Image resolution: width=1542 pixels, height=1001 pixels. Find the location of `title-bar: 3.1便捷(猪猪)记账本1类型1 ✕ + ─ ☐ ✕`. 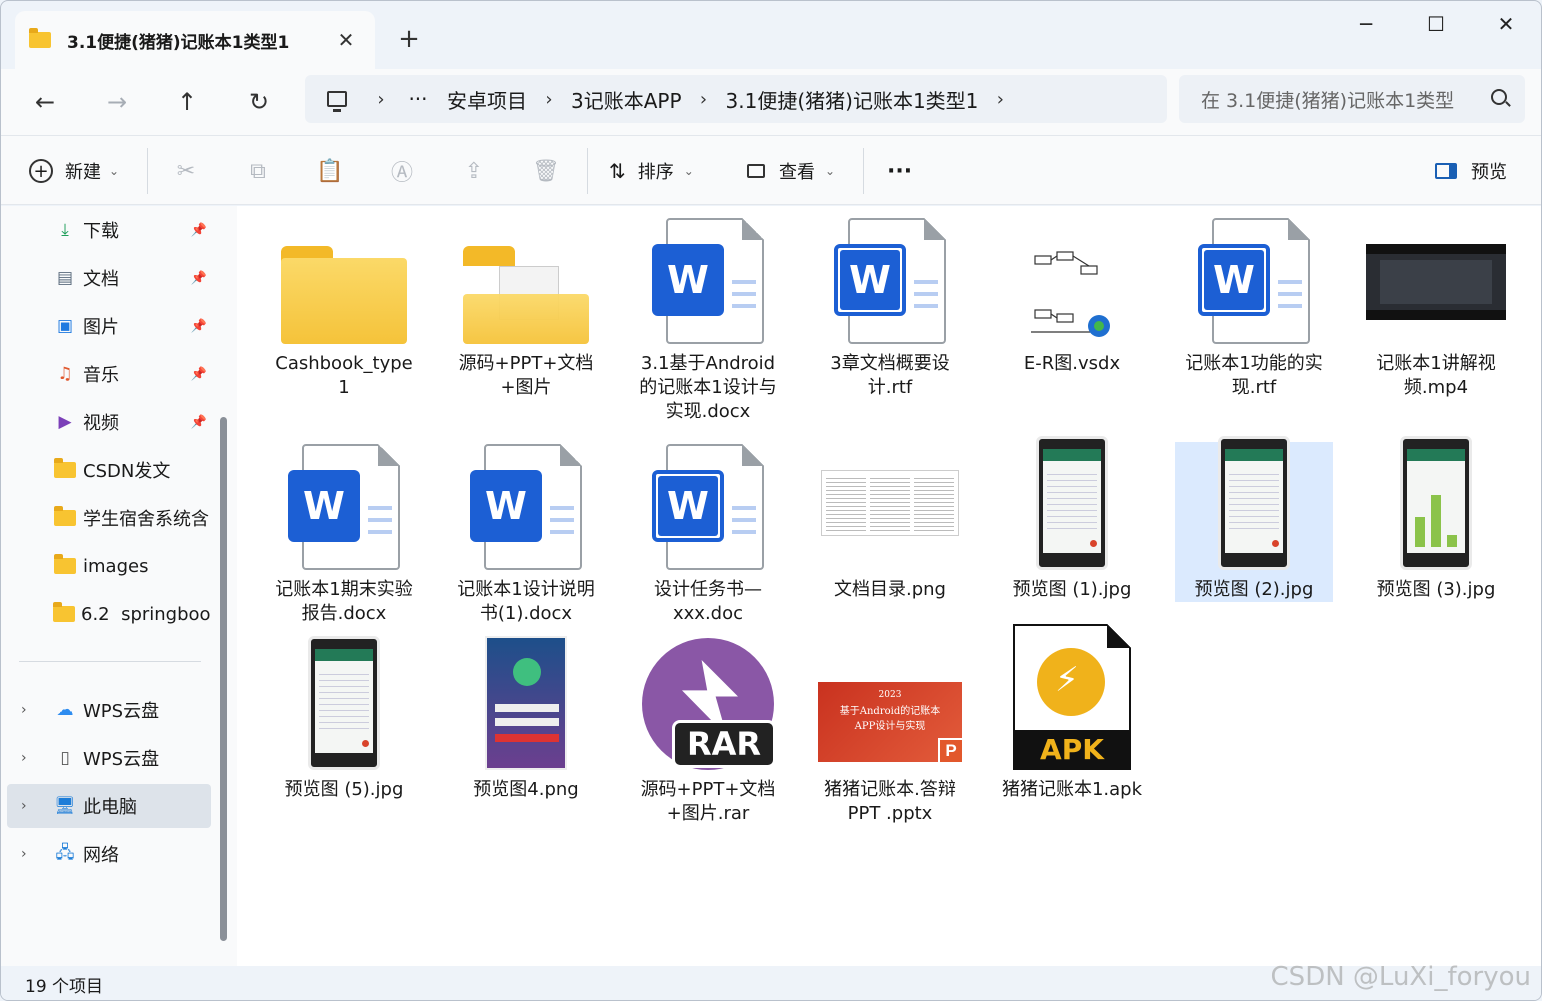

title-bar: 3.1便捷(猪猪)记账本1类型1 ✕ + ─ ☐ ✕ is located at coordinates (771, 35).